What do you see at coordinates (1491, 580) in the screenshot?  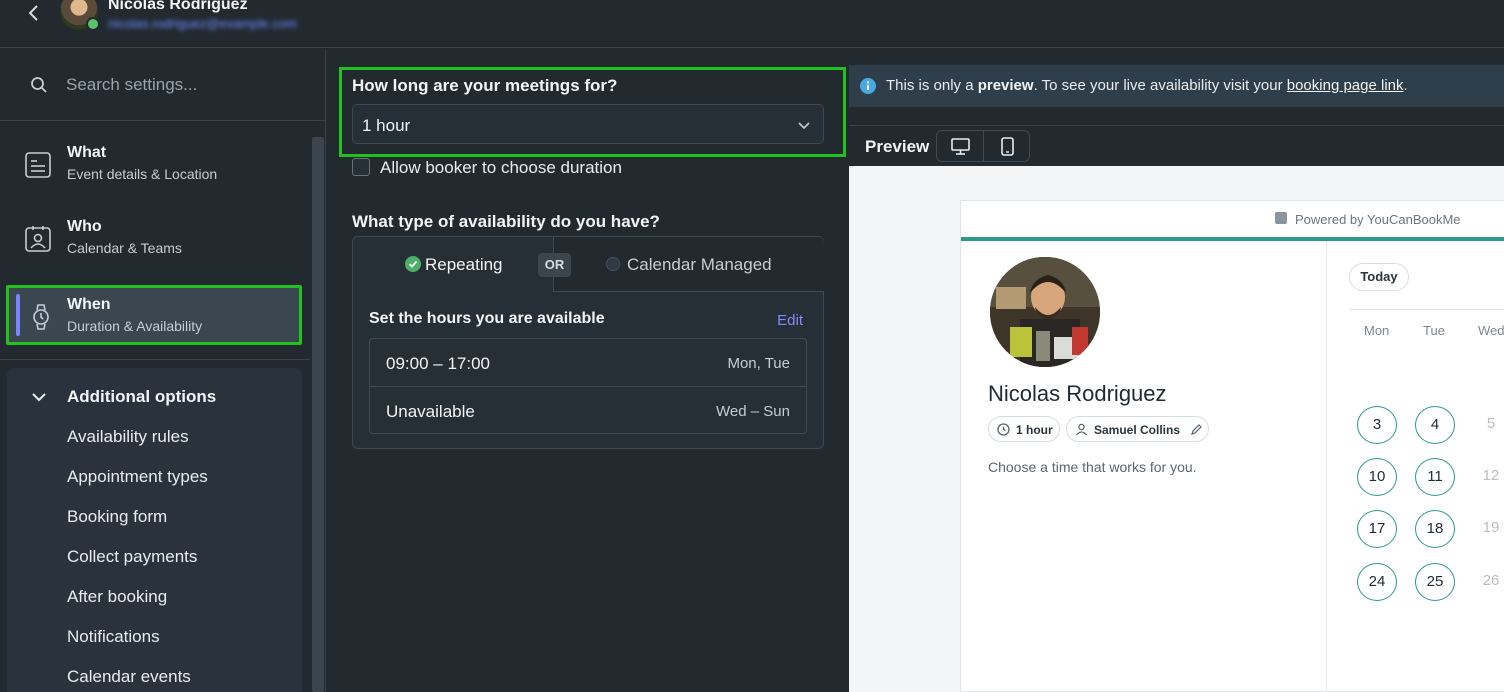 I see `calendar-day: 26` at bounding box center [1491, 580].